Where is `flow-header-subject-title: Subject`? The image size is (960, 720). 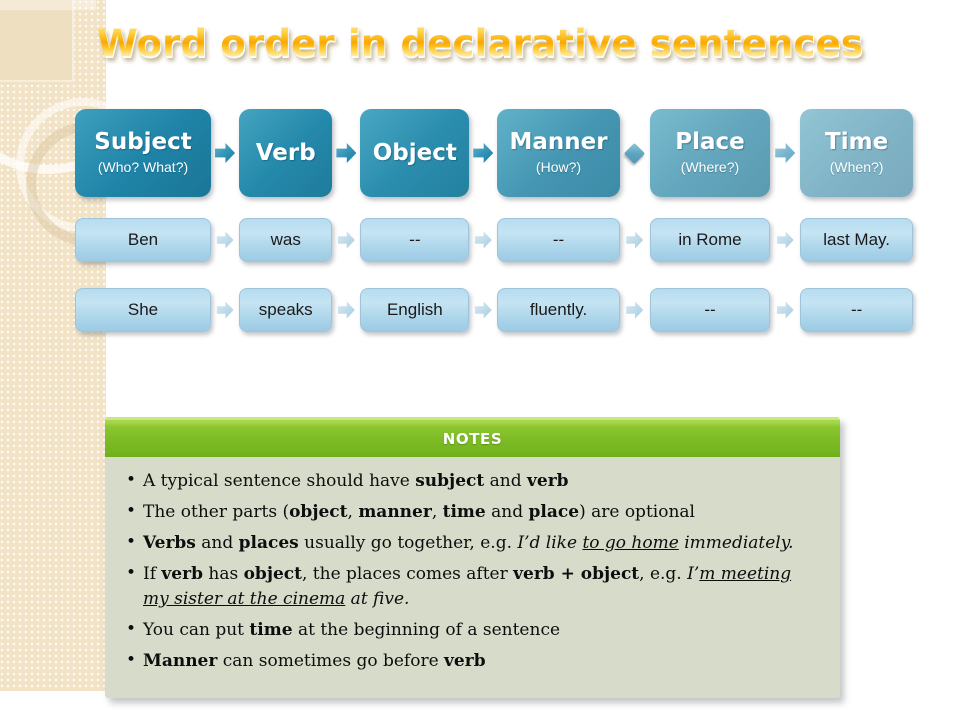
flow-header-subject-title: Subject is located at coordinates (143, 142).